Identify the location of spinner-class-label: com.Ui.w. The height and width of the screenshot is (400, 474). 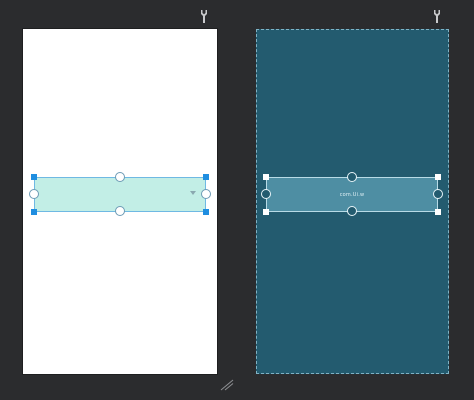
(352, 194).